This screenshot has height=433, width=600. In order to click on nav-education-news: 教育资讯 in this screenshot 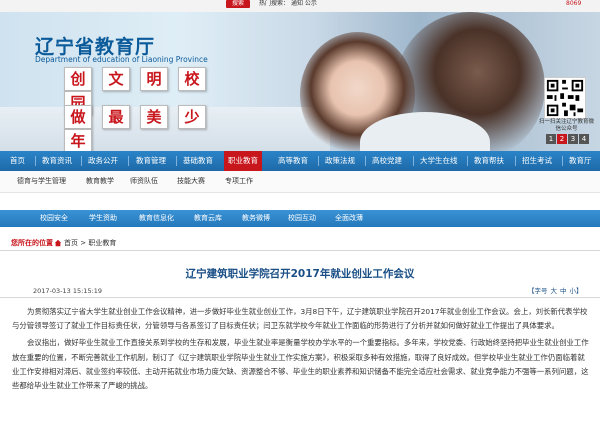, I will do `click(57, 161)`.